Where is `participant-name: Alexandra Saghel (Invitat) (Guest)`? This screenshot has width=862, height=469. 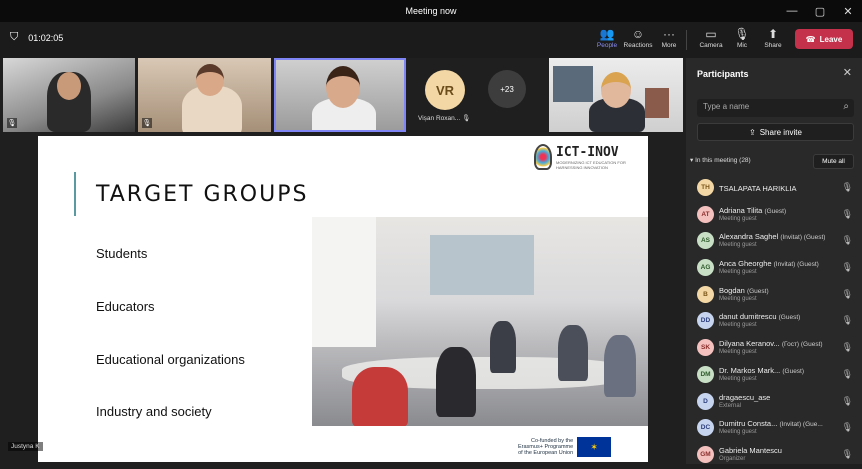
participant-name: Alexandra Saghel (Invitat) (Guest) is located at coordinates (772, 237).